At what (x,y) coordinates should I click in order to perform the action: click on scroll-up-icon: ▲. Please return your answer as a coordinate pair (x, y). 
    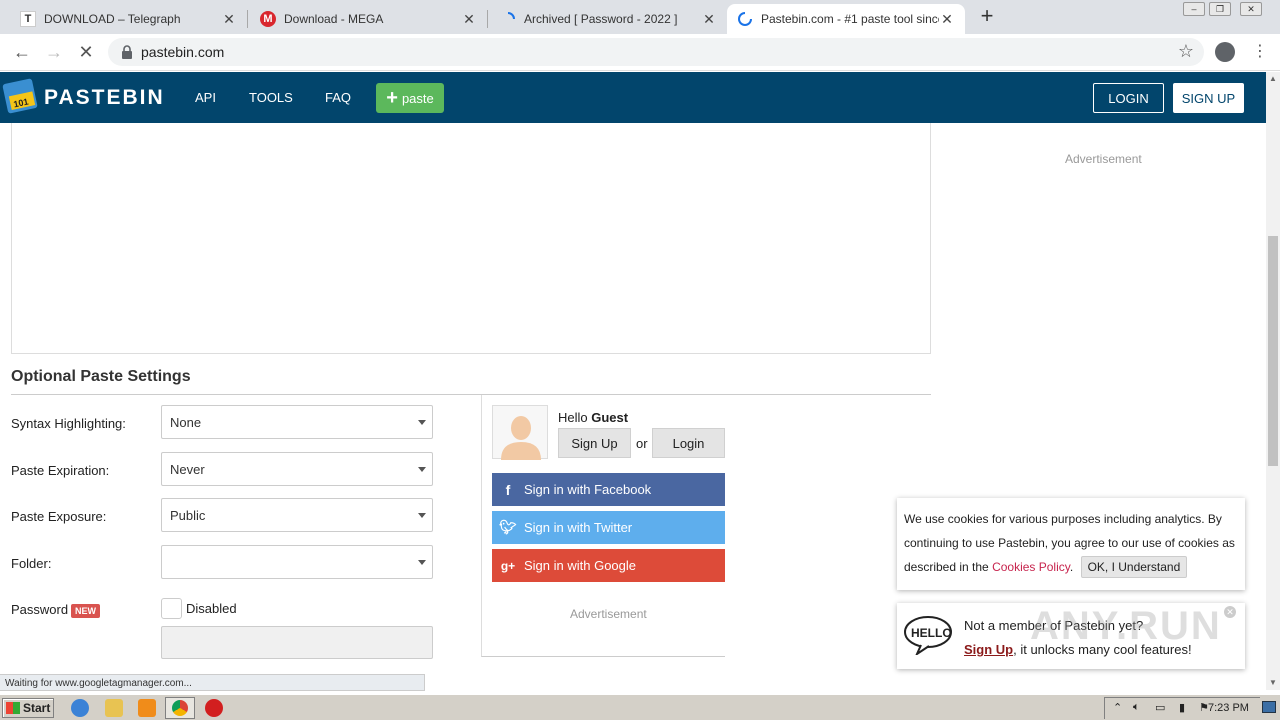
    Looking at the image, I should click on (1273, 79).